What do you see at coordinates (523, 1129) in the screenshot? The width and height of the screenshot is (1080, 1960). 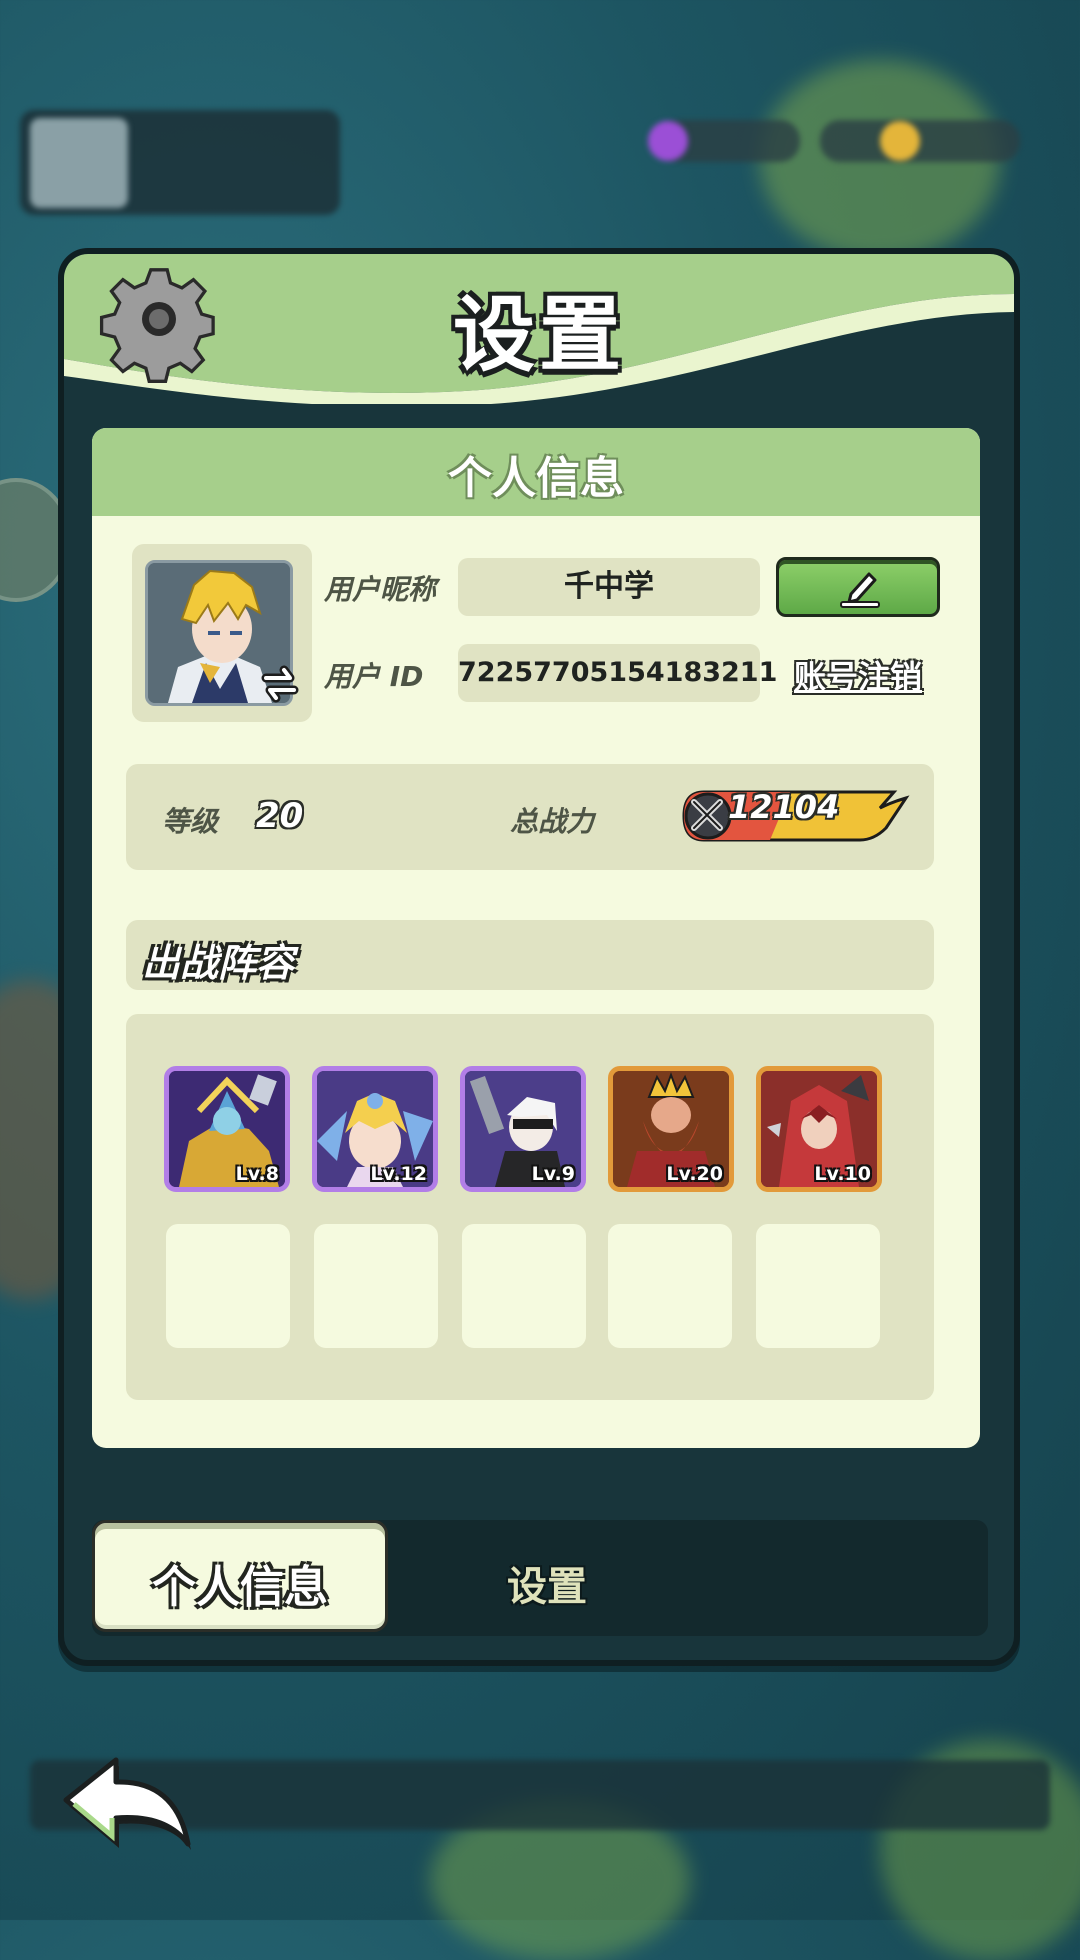 I see `hero-card-3: Lv.9` at bounding box center [523, 1129].